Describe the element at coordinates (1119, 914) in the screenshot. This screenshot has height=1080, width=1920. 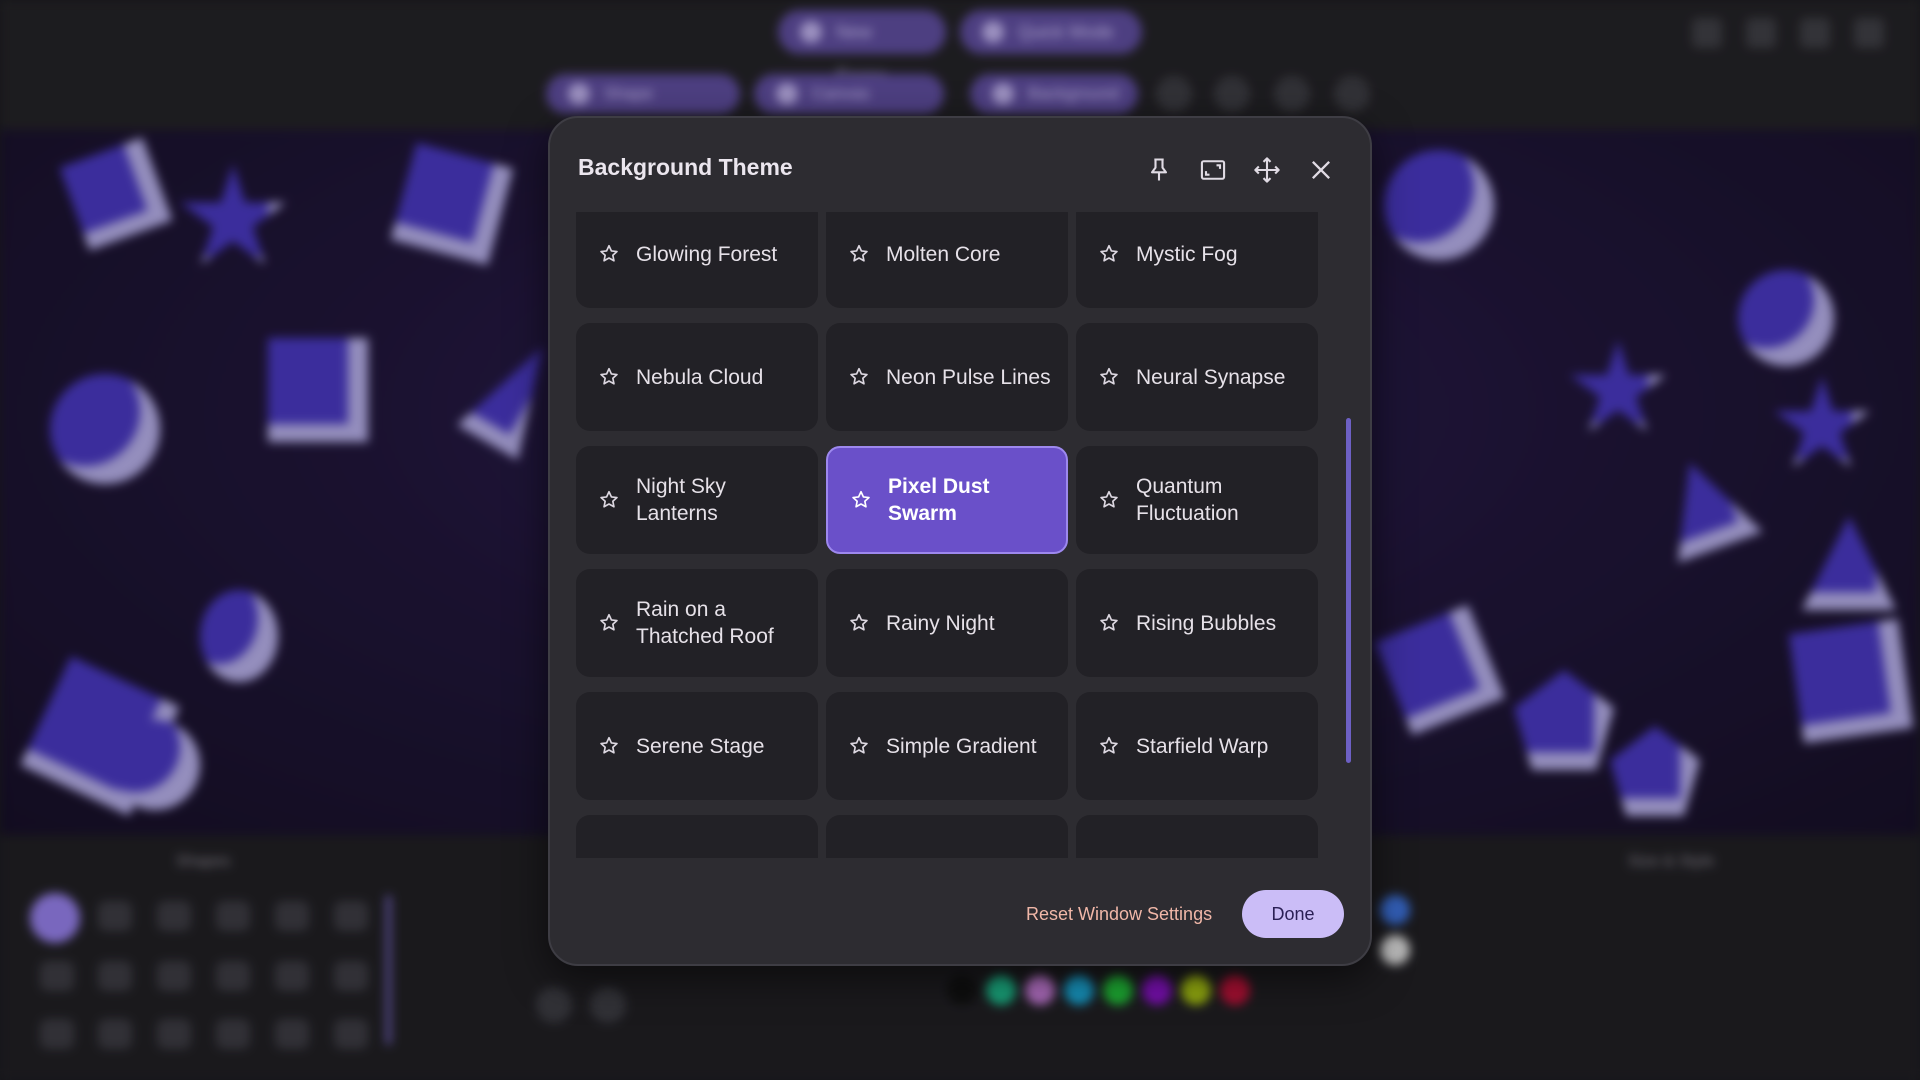
I see `reset-window-settings-button: Reset Window Settings` at that location.